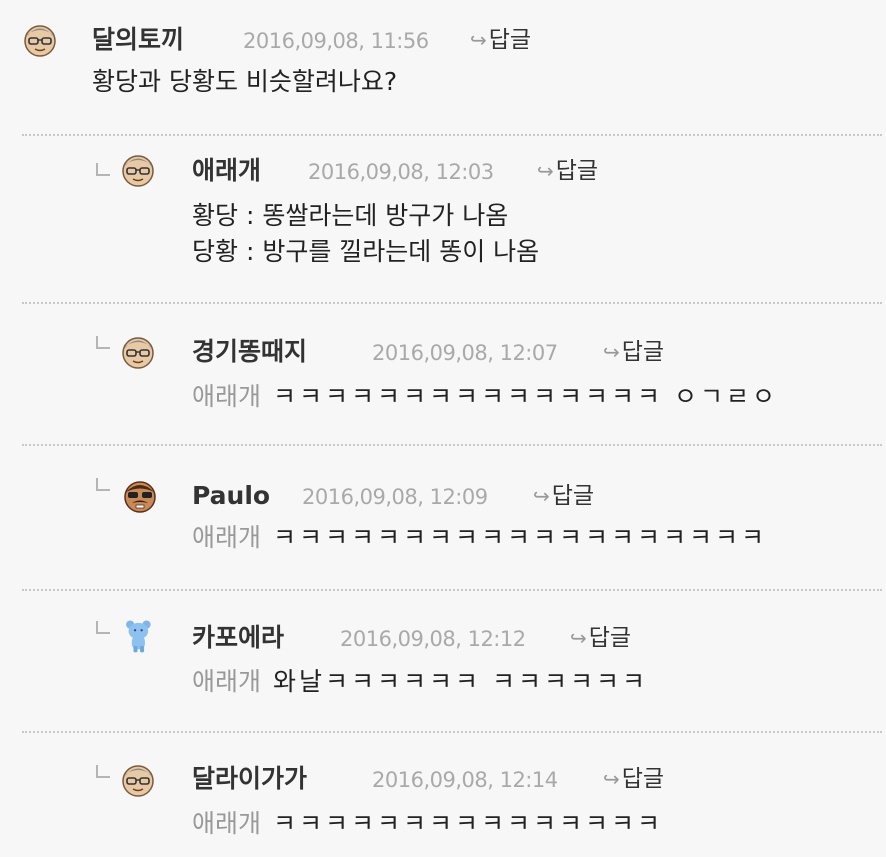 The width and height of the screenshot is (886, 857). I want to click on comment-text: 황당과 당황도 비슷할려나요?, so click(245, 81).